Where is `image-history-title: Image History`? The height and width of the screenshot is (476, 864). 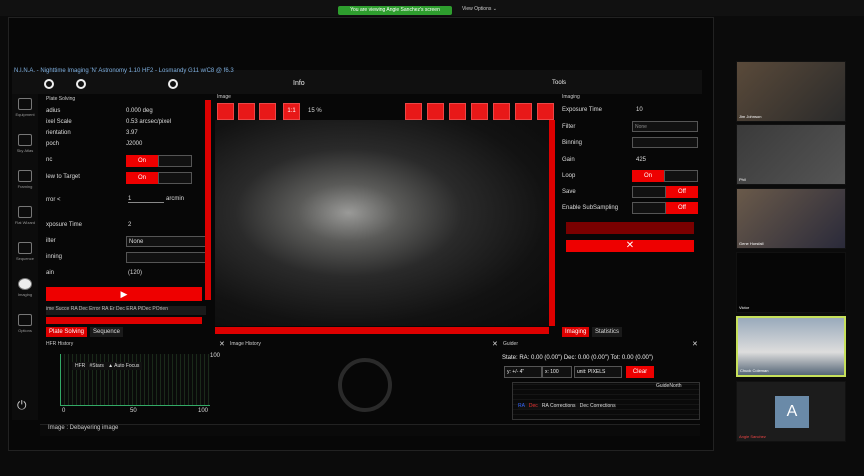 image-history-title: Image History is located at coordinates (245, 344).